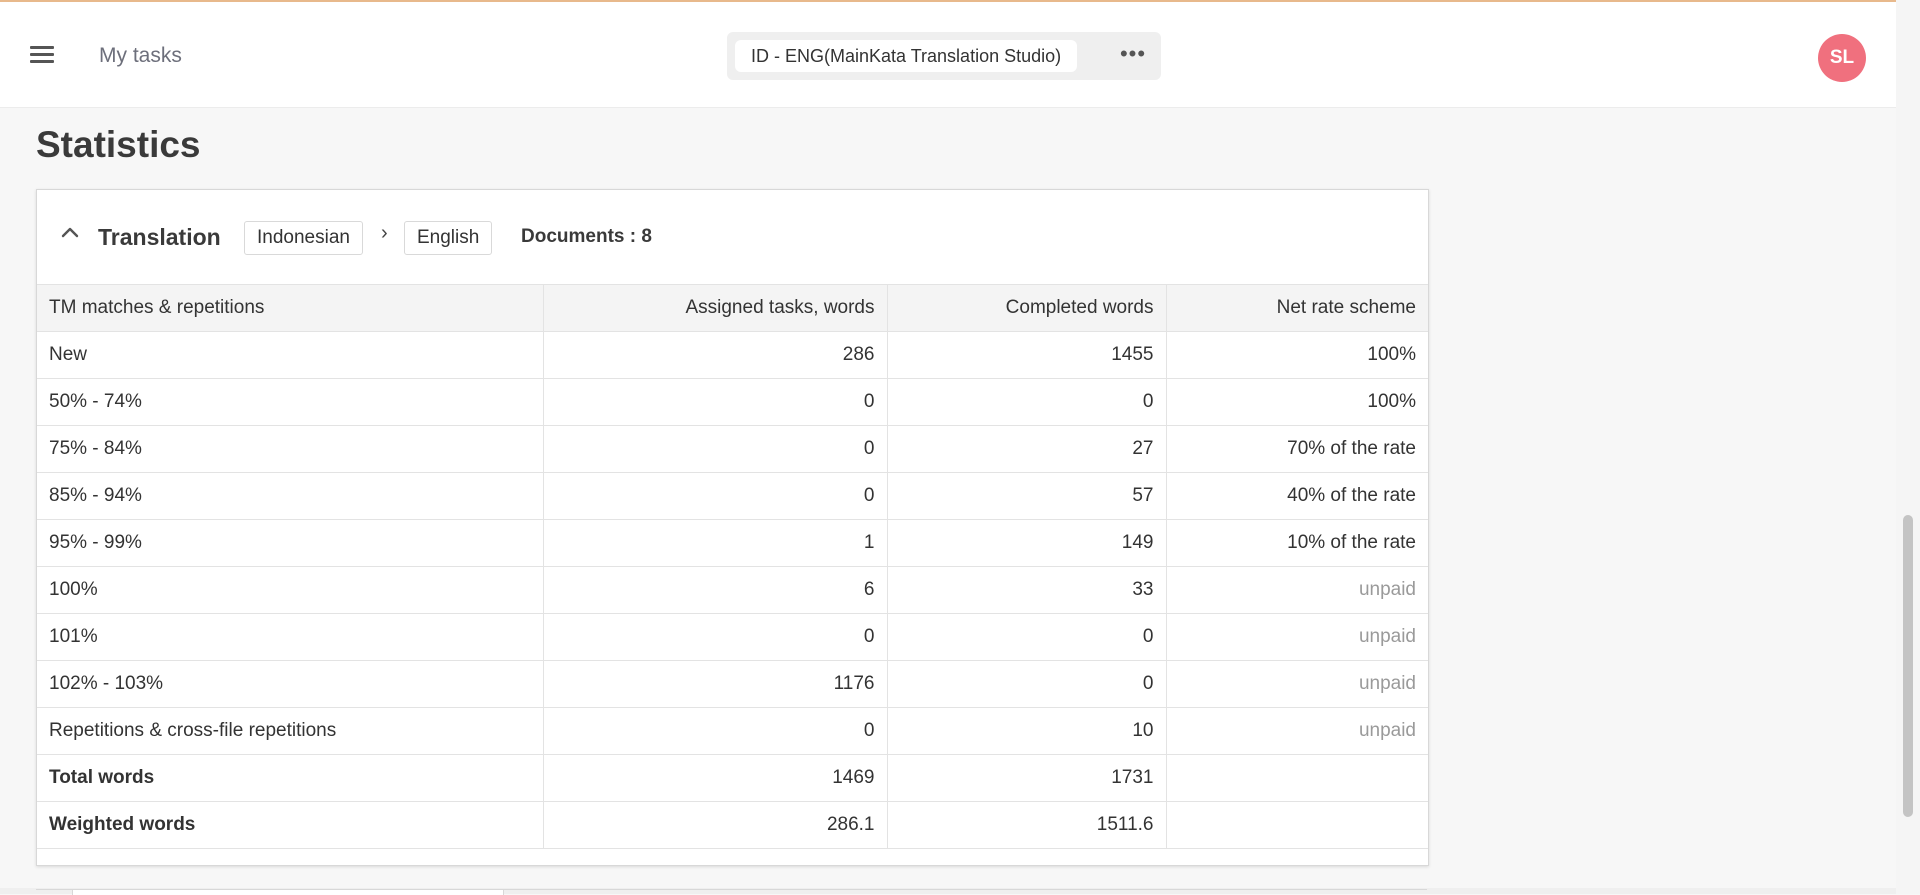 This screenshot has height=895, width=1920. I want to click on table-row: 102% - 103% 1176 0 unpaid, so click(732, 684).